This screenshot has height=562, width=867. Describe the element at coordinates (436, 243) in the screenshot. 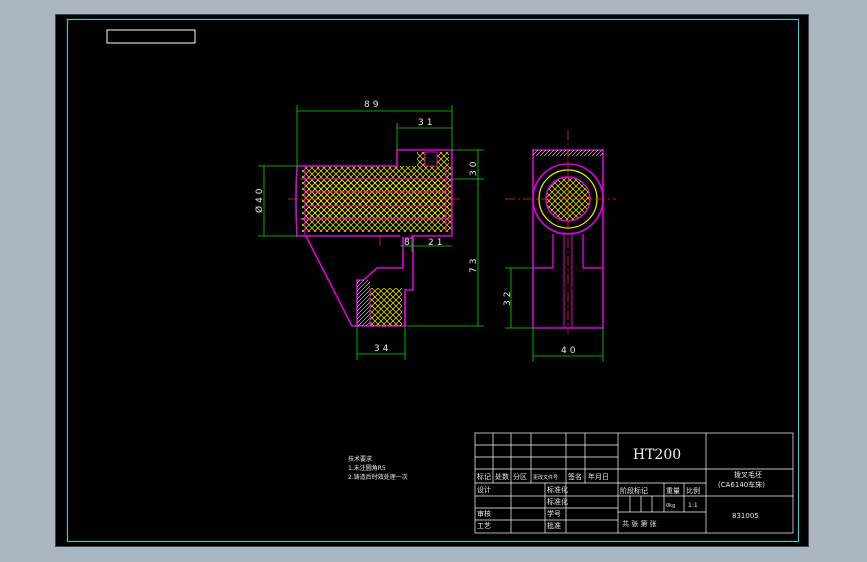

I see `dim-21: 21` at that location.